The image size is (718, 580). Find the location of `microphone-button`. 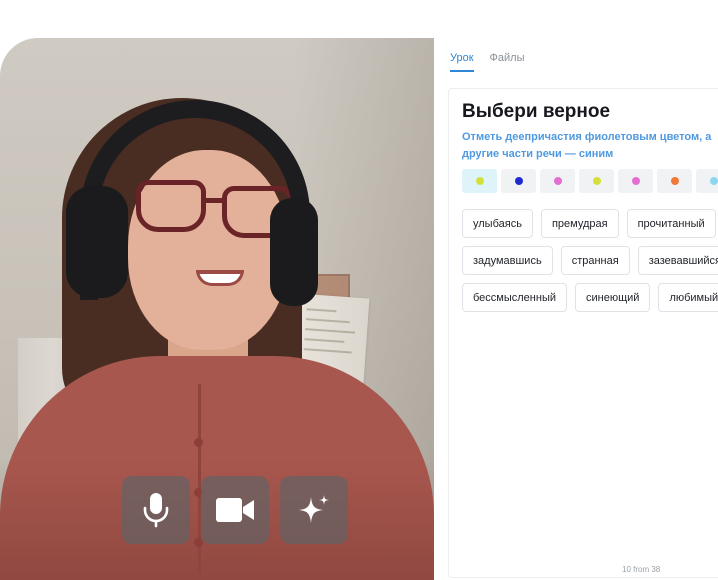

microphone-button is located at coordinates (156, 510).